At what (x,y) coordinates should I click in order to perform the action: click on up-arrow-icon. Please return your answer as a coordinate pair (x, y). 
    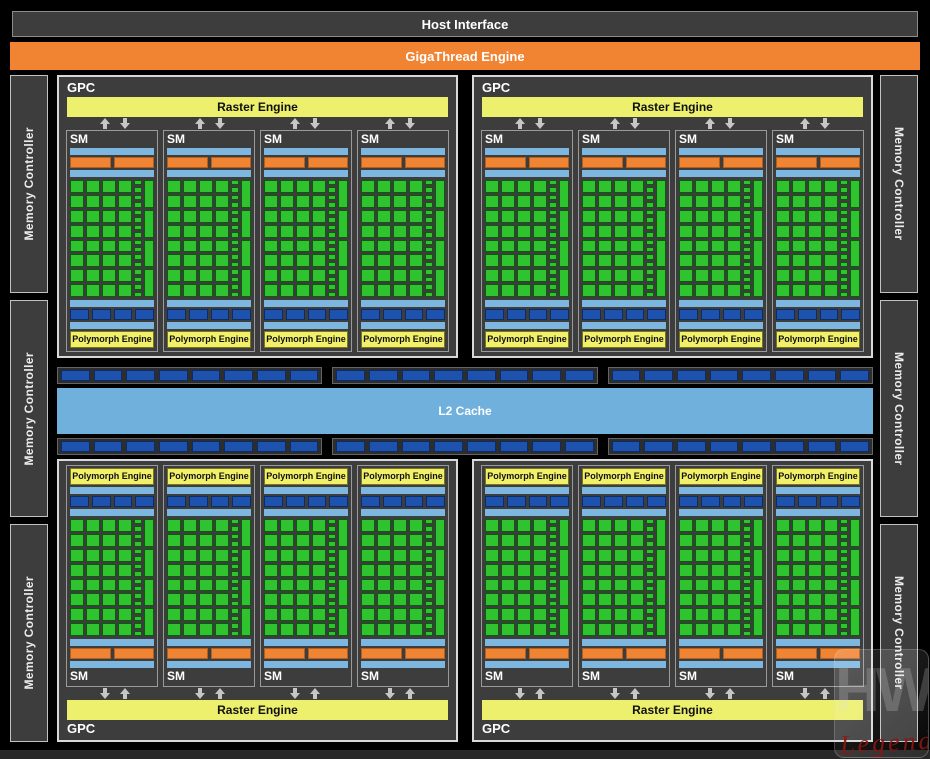
    Looking at the image, I should click on (539, 693).